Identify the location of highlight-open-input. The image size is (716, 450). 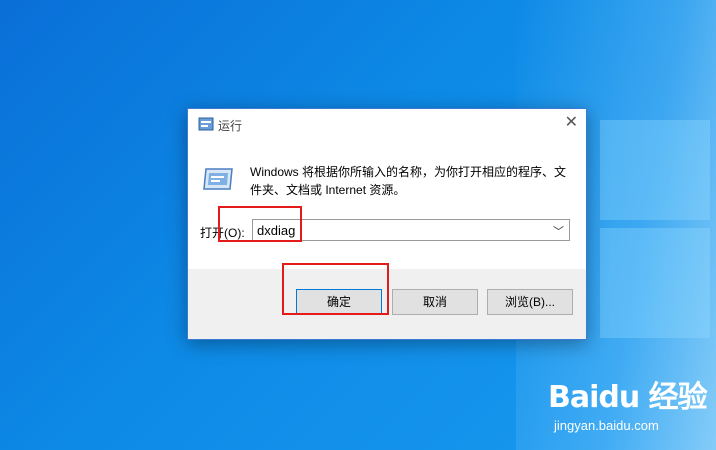
(260, 224).